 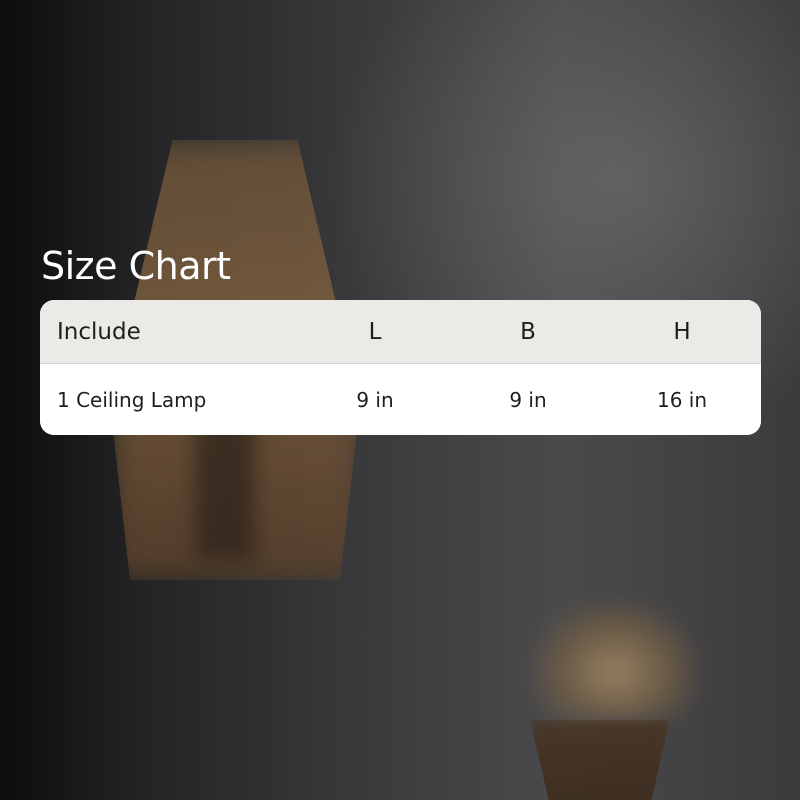 What do you see at coordinates (99, 331) in the screenshot?
I see `header-include: Include` at bounding box center [99, 331].